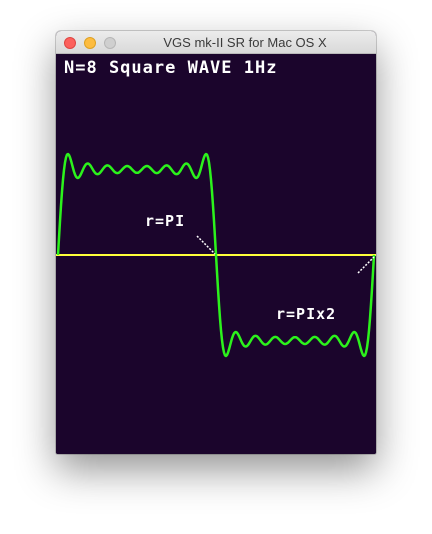 Image resolution: width=432 pixels, height=534 pixels. What do you see at coordinates (90, 43) in the screenshot?
I see `minimize-window-button` at bounding box center [90, 43].